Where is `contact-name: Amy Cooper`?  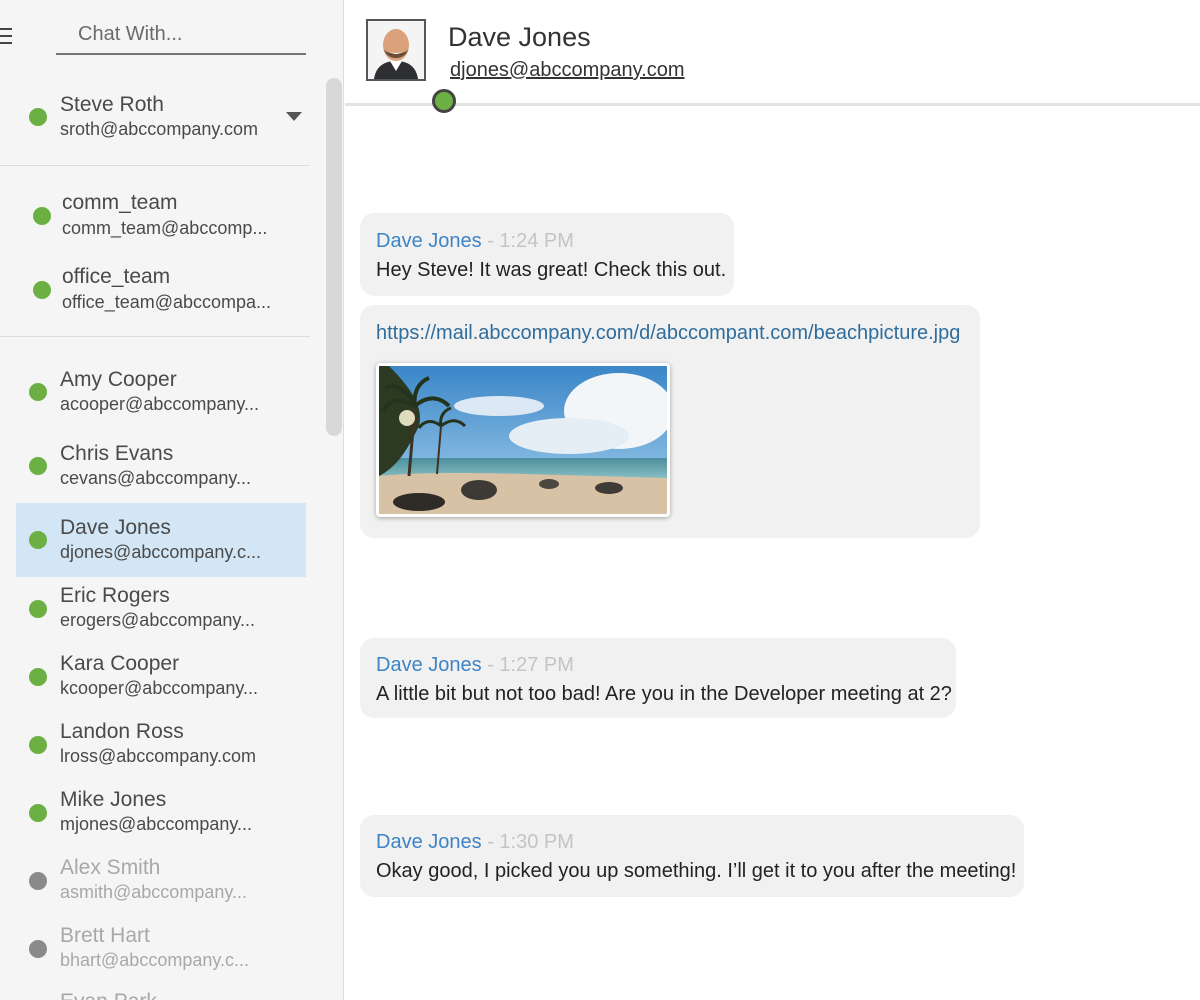
contact-name: Amy Cooper is located at coordinates (118, 379).